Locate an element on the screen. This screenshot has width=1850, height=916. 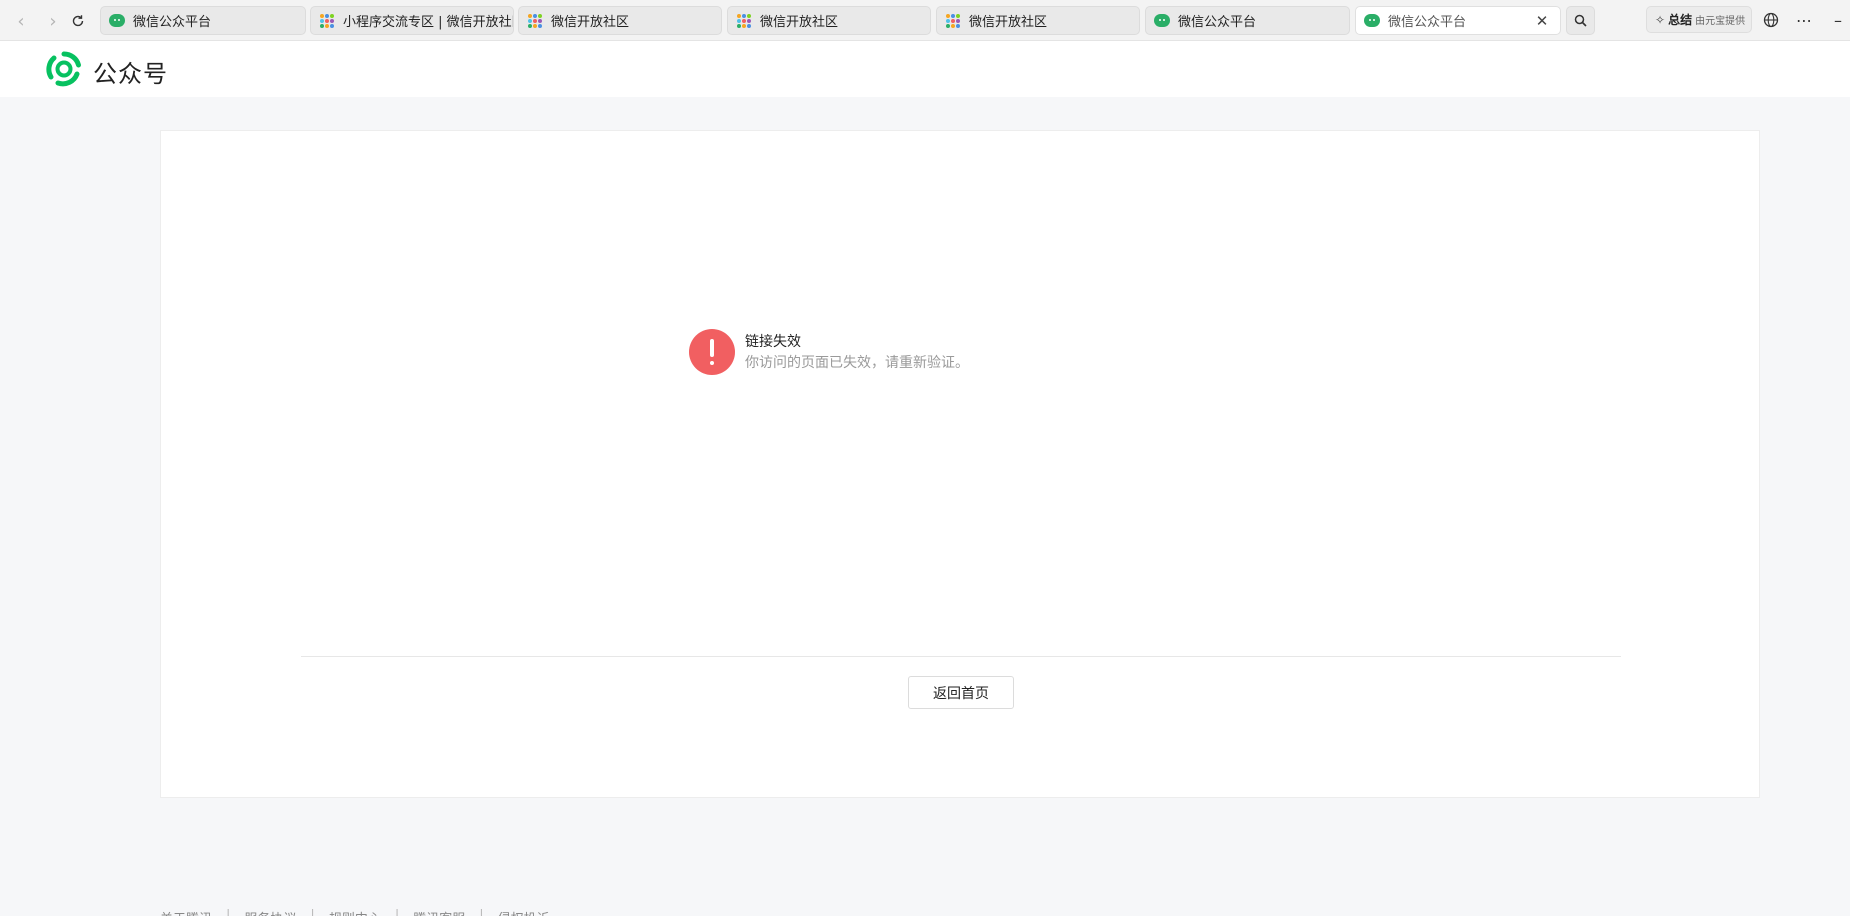
summary-provider: 由元宝提供 is located at coordinates (1720, 21).